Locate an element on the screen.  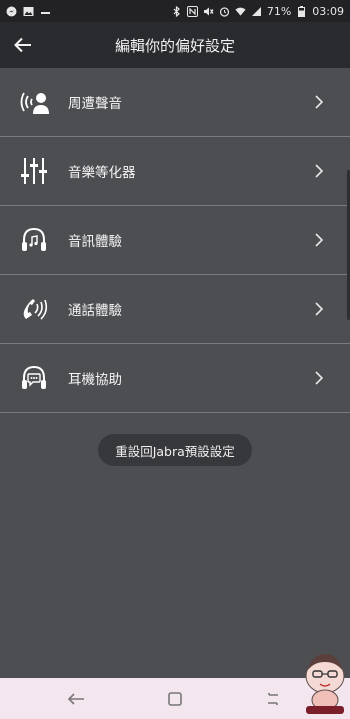
home-nav-icon is located at coordinates (175, 699).